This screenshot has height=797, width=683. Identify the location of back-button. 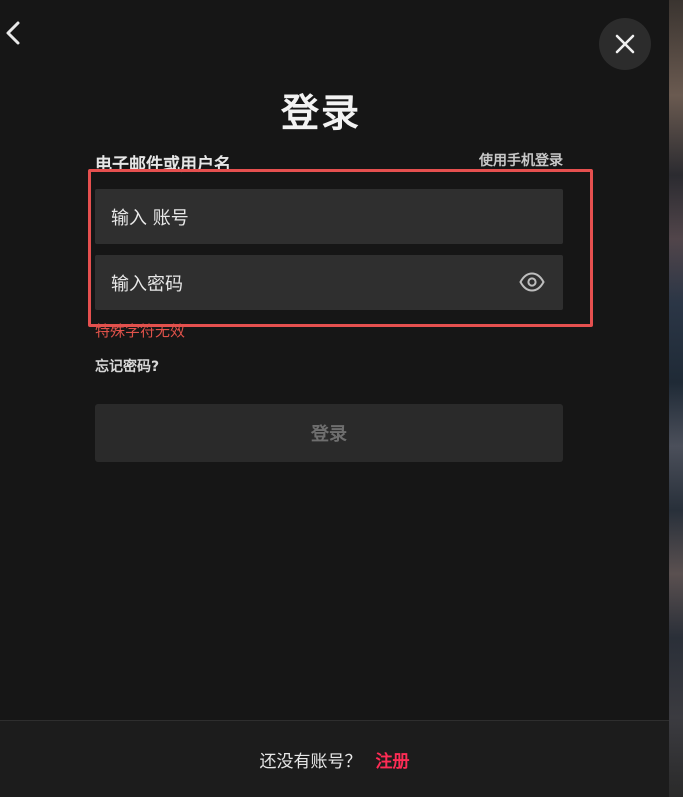
(14, 33).